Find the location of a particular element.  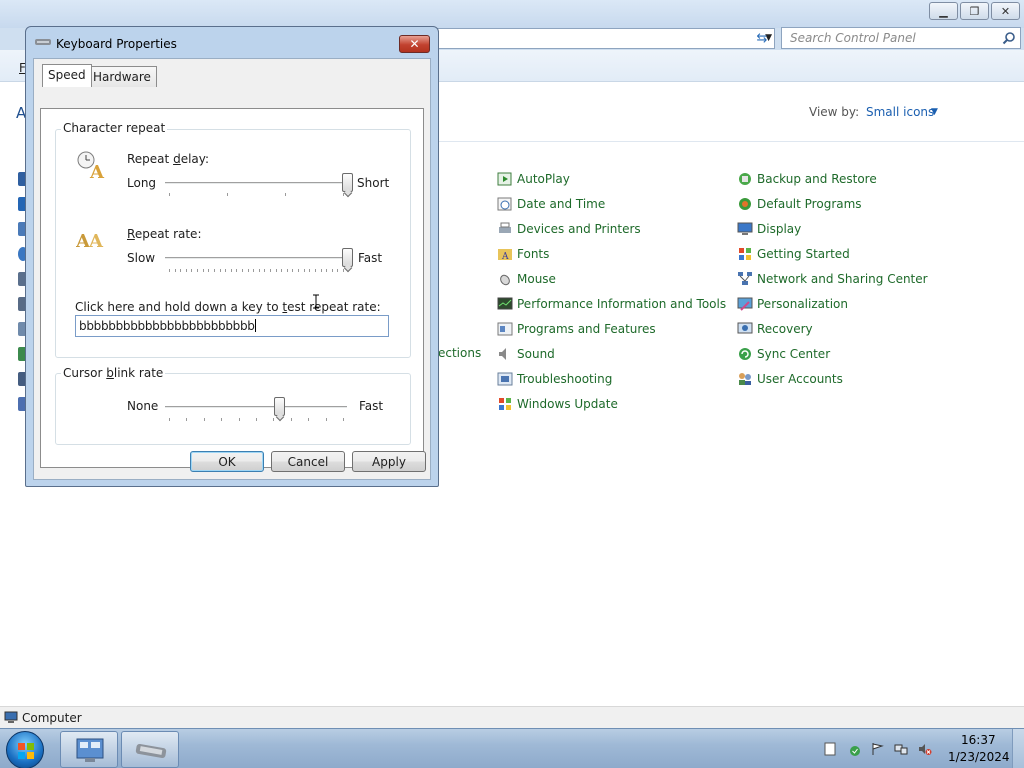

cp-item-personalization: Personalization is located at coordinates (792, 304).